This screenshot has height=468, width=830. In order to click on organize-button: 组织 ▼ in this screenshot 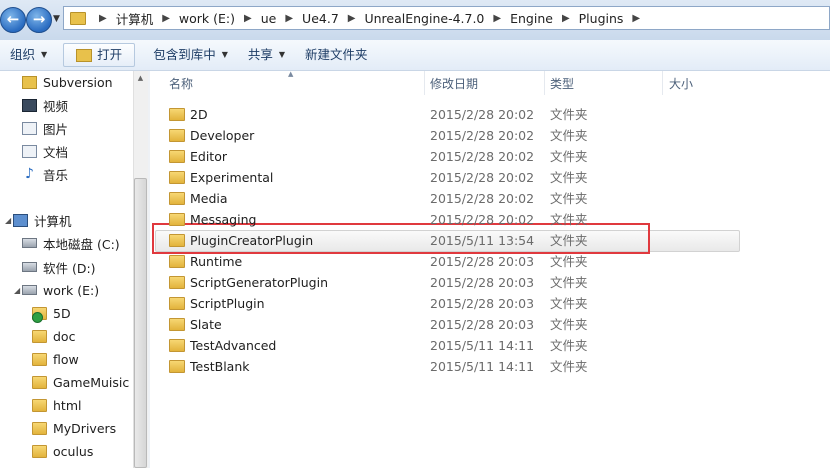, I will do `click(28, 55)`.